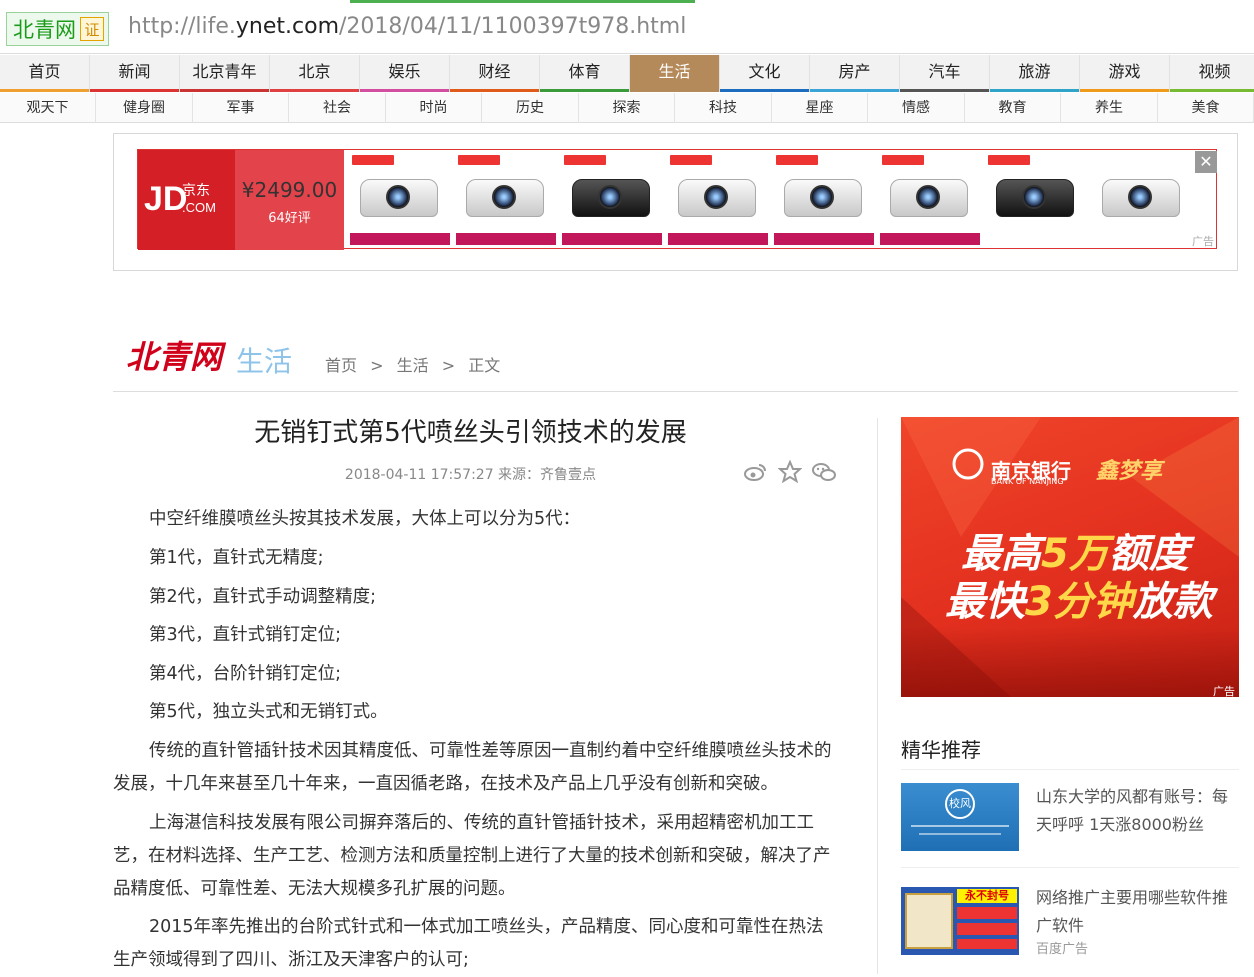  Describe the element at coordinates (241, 108) in the screenshot. I see `subnav-item: 军事` at that location.